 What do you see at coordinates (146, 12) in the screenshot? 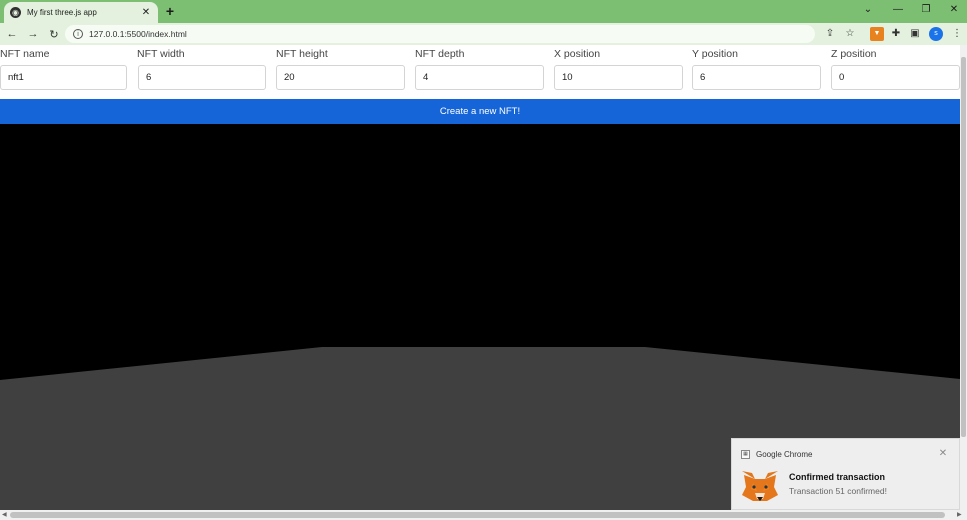
I see `tab-close-icon: ✕` at bounding box center [146, 12].